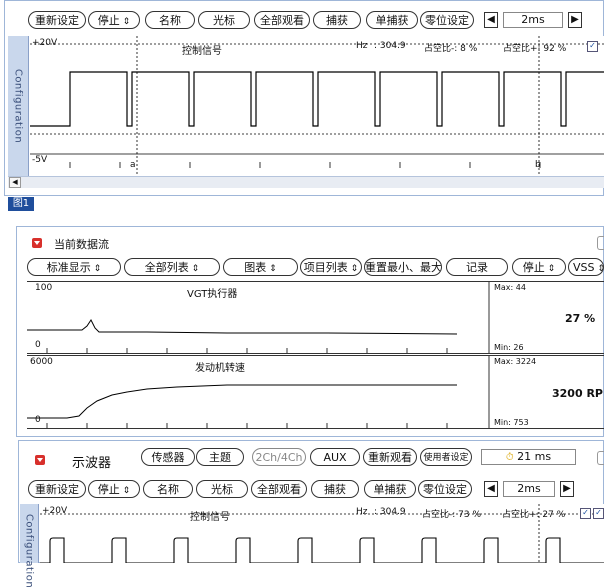  I want to click on graph2-value: 3200 RPM, so click(578, 393).